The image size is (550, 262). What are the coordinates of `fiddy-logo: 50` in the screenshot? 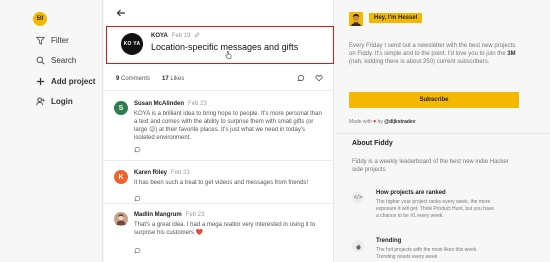 It's located at (40, 19).